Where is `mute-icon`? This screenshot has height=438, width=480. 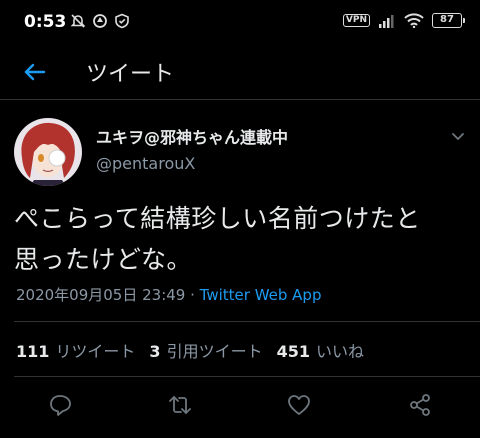
mute-icon is located at coordinates (78, 21).